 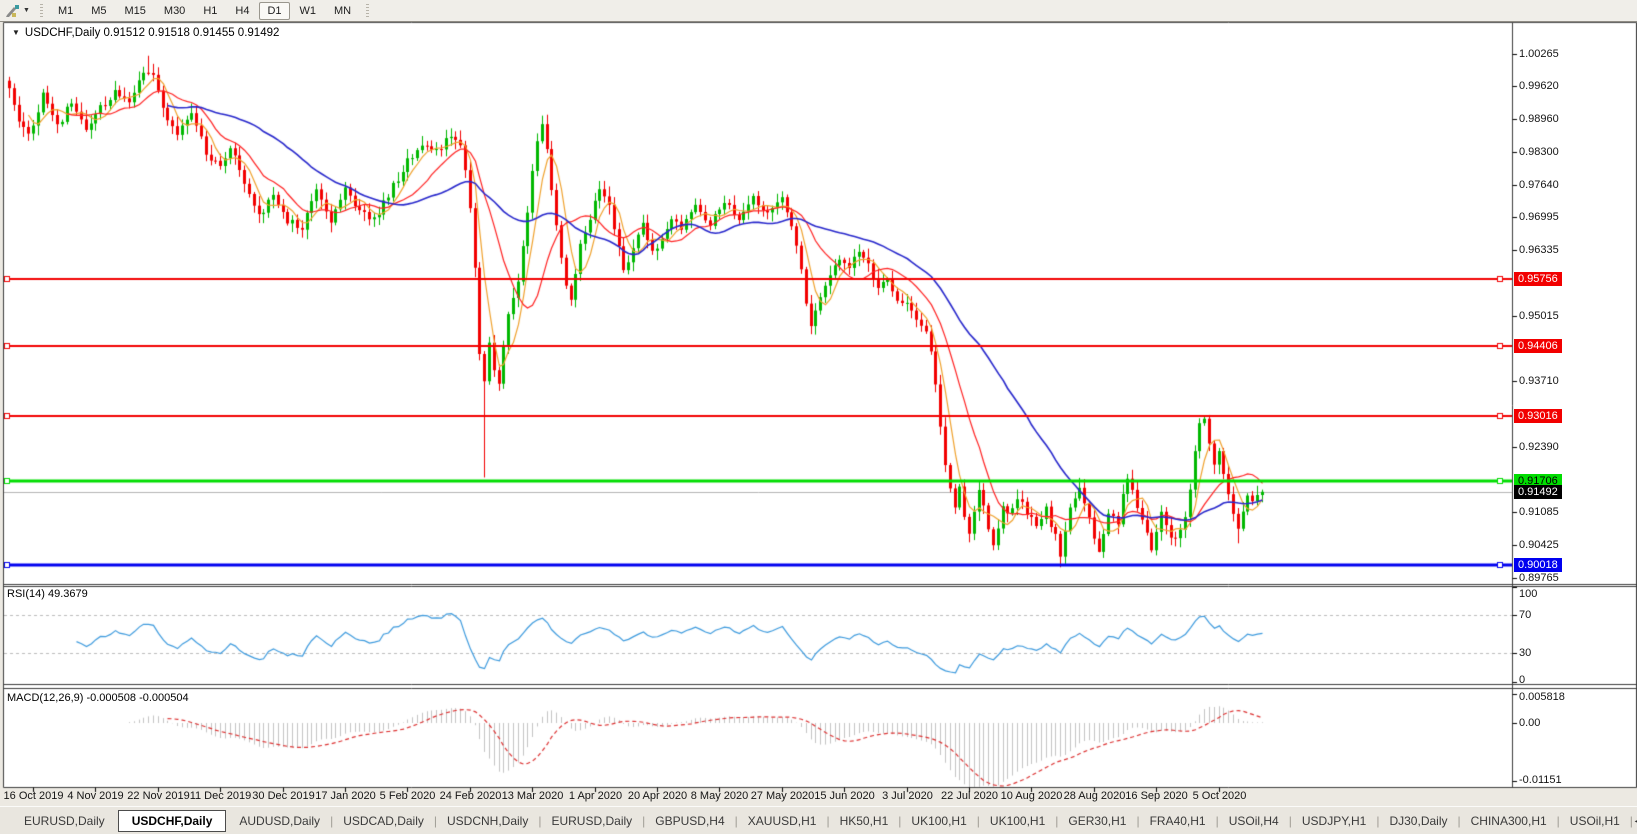 I want to click on macd-axis-label: 0.00, so click(x=1530, y=722).